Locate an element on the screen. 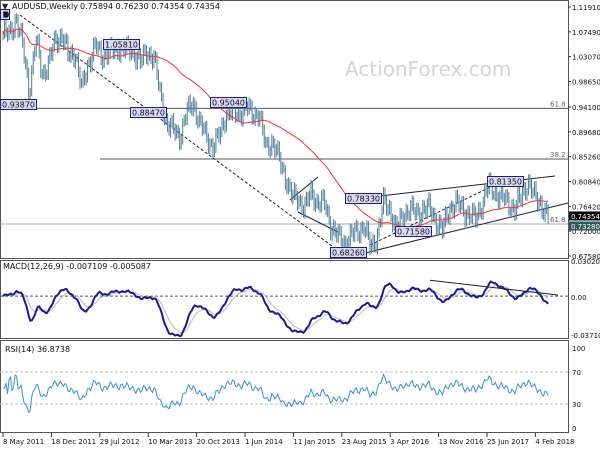 This screenshot has height=450, width=600. ohlc-readout: 0.75894 0.76230 0.74354 0.74354 is located at coordinates (150, 6).